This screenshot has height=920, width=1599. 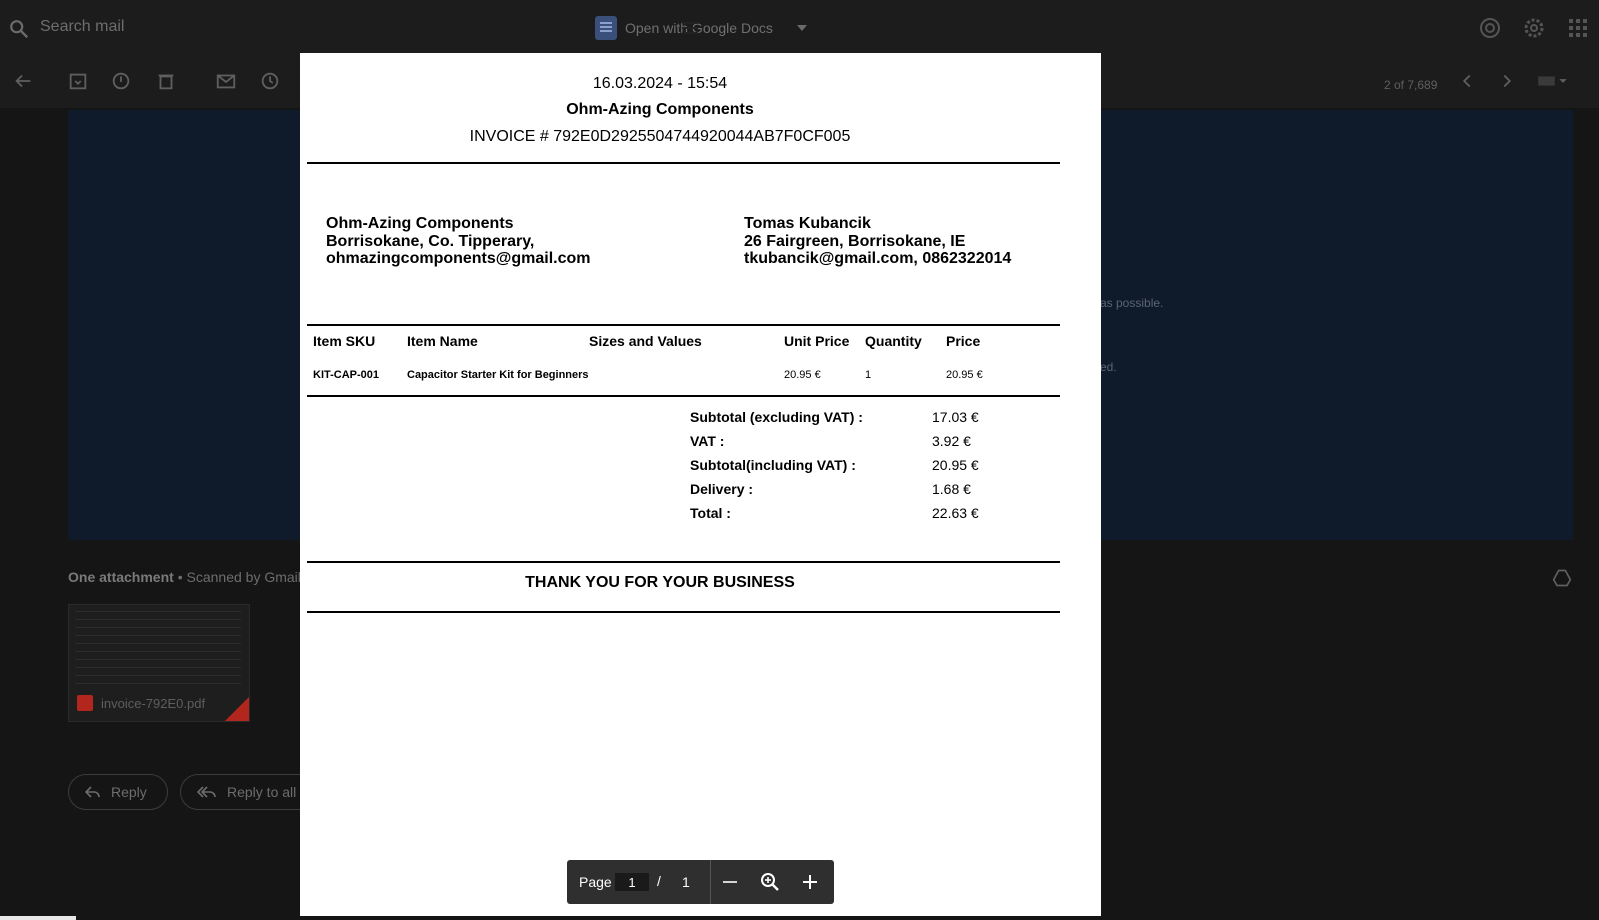 I want to click on open-with-docs-button: Open with Google Docs, so click(x=701, y=28).